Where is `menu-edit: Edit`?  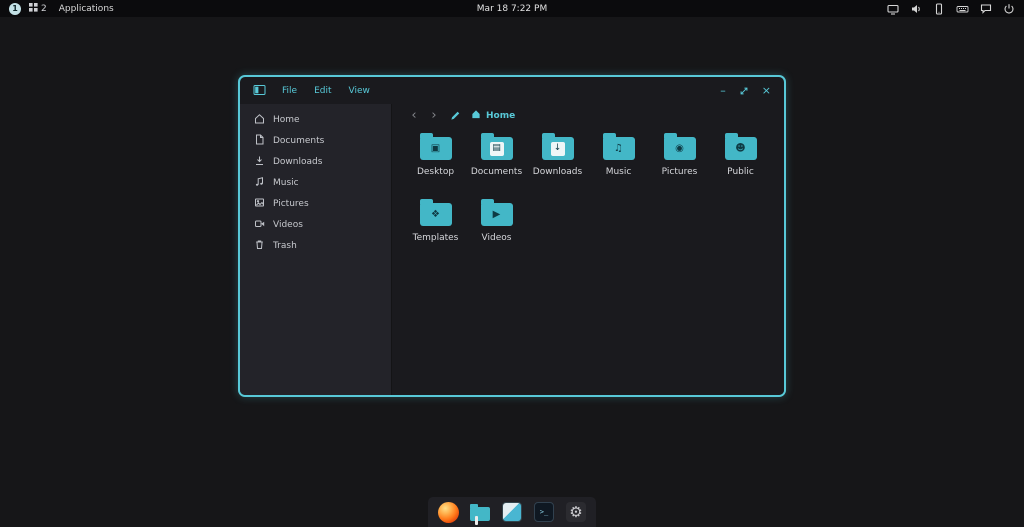 menu-edit: Edit is located at coordinates (322, 91).